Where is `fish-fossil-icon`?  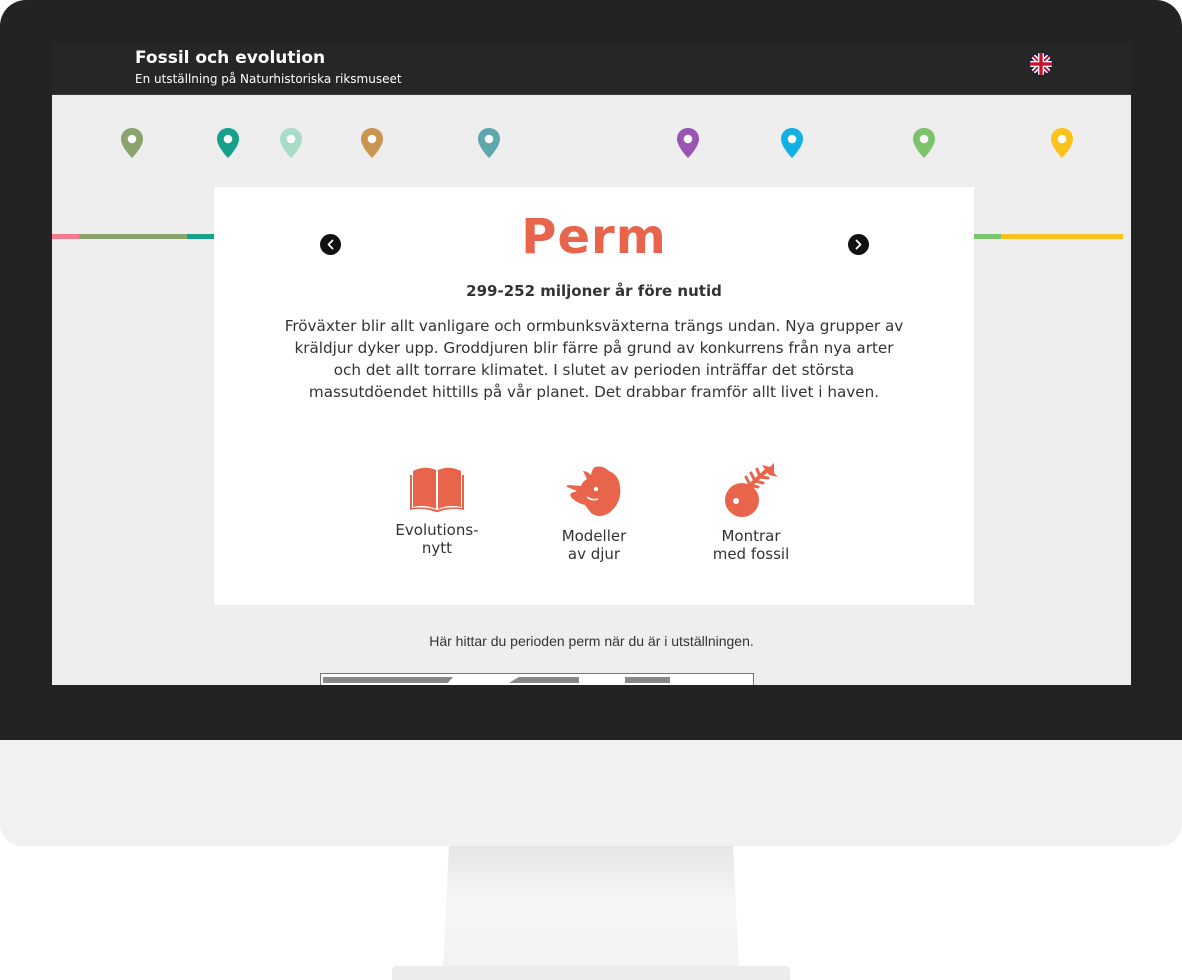 fish-fossil-icon is located at coordinates (751, 490).